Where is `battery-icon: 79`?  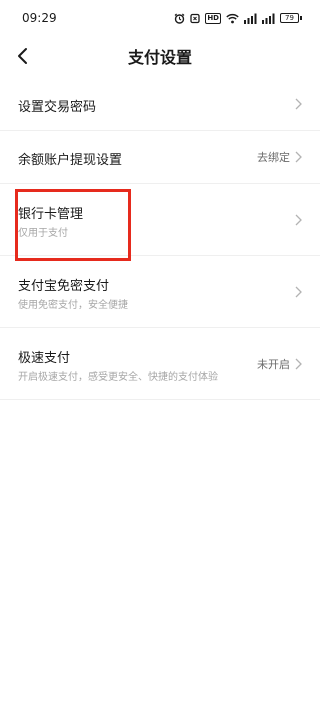
battery-icon: 79 is located at coordinates (291, 18).